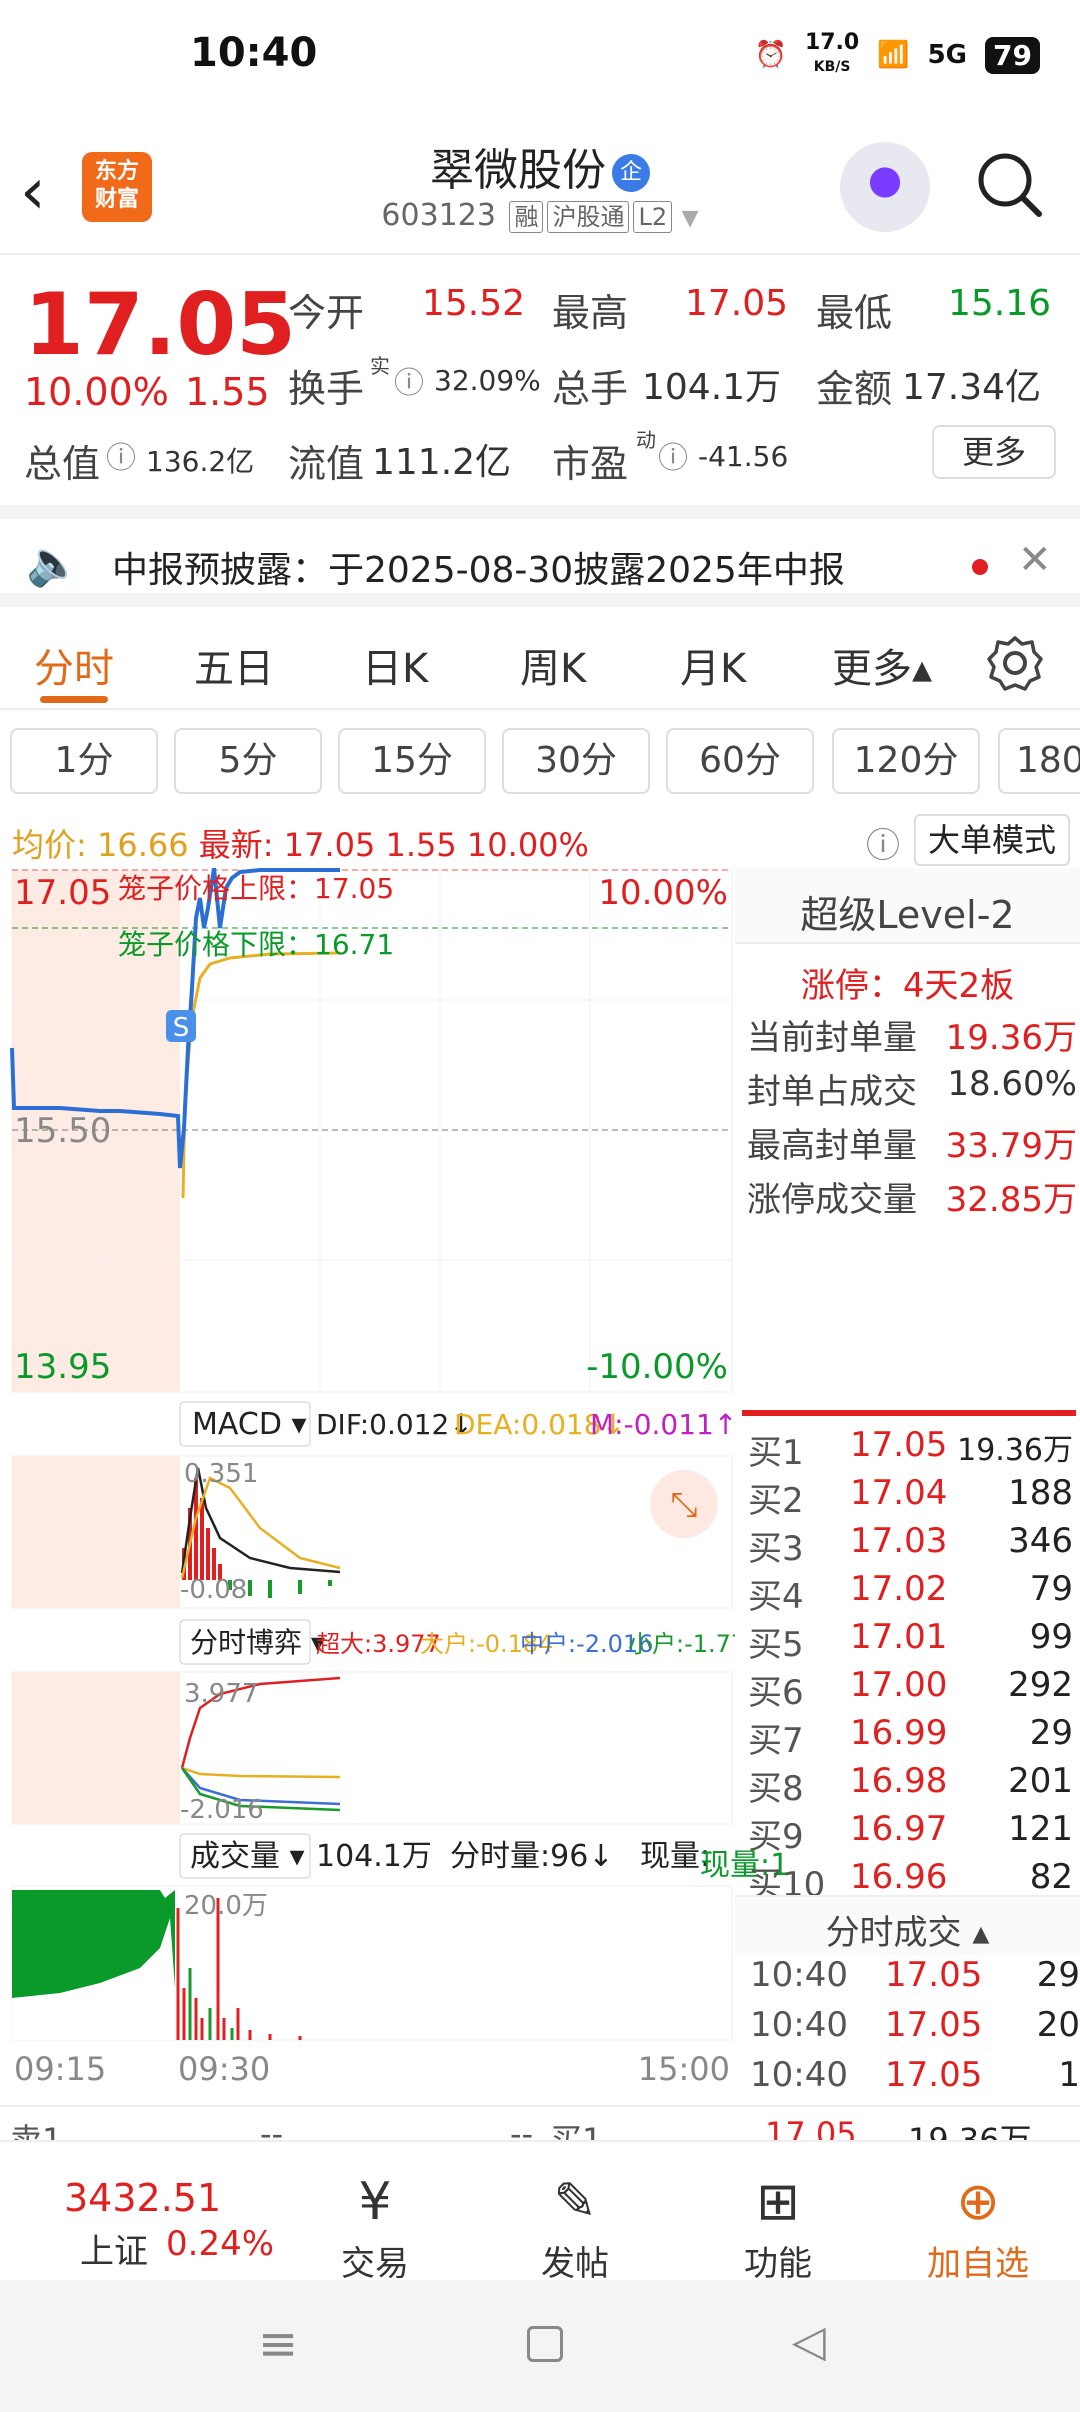 Image resolution: width=1080 pixels, height=2412 pixels. Describe the element at coordinates (226, 1906) in the screenshot. I see `volume-top-label: 20.0万` at that location.